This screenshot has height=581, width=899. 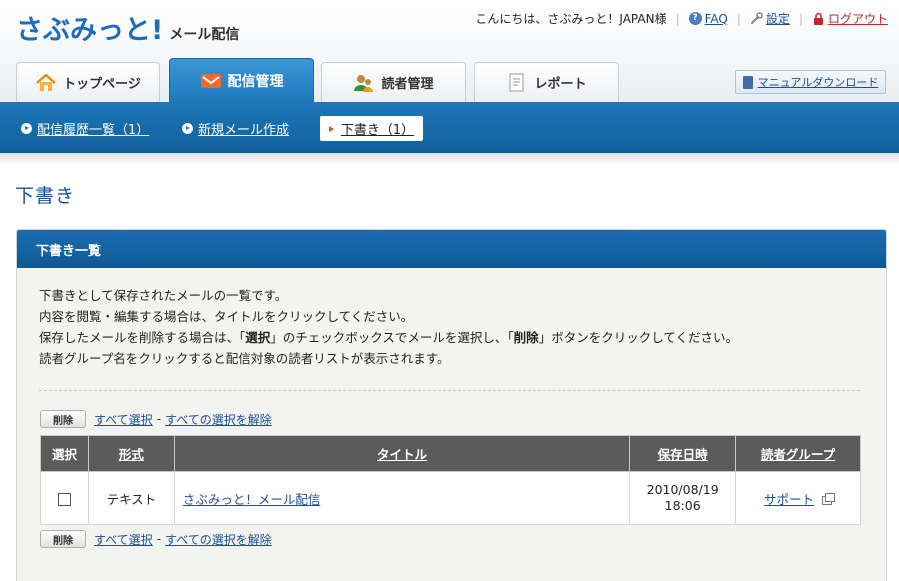 I want to click on bulk-actions-bottom: 削除 すべて選択 - すべての選択を解除, so click(x=156, y=539).